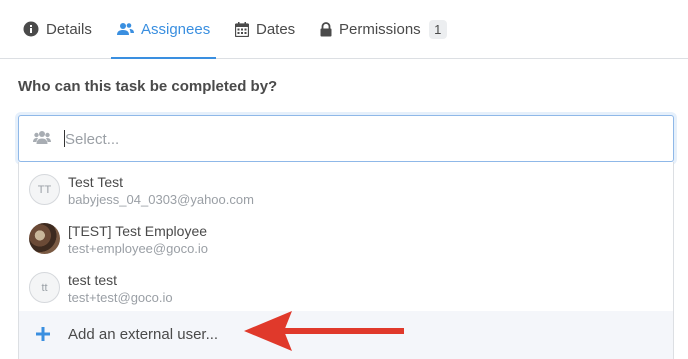 The width and height of the screenshot is (688, 359). What do you see at coordinates (148, 86) in the screenshot?
I see `assignee-question: Who can this task be completed by?` at bounding box center [148, 86].